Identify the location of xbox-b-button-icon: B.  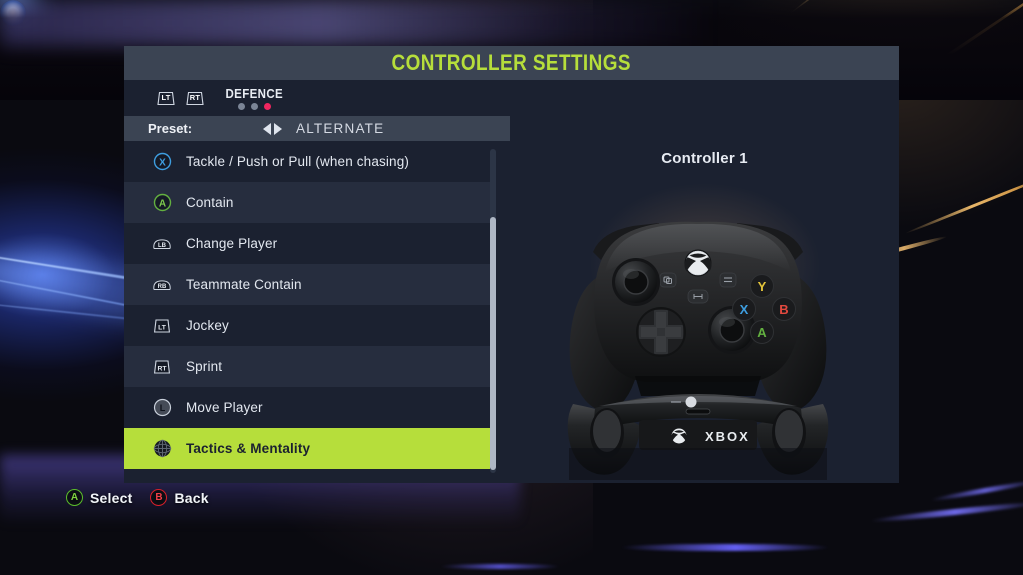
(159, 497).